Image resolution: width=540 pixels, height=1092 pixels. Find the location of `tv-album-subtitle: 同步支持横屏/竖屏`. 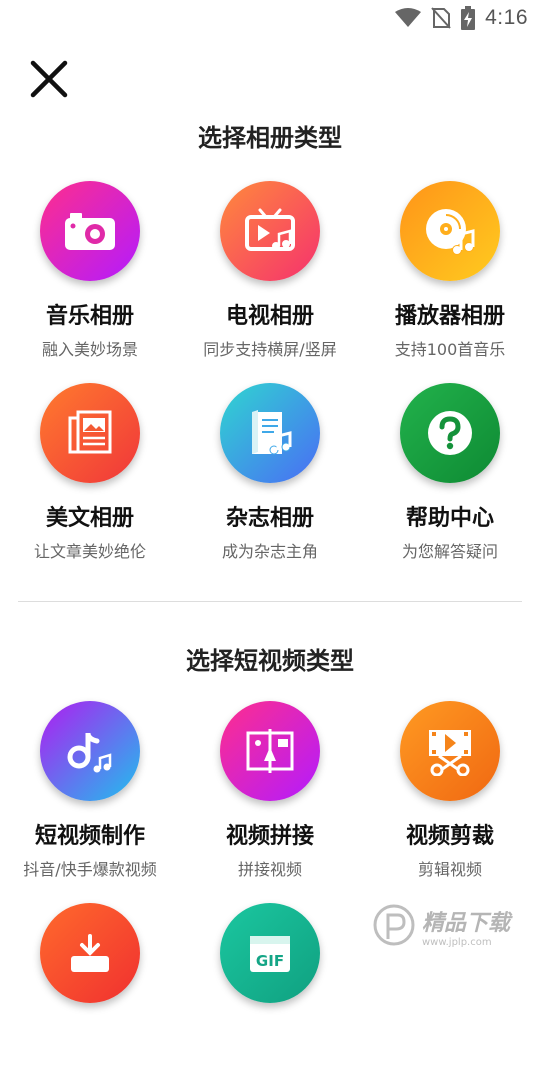

tv-album-subtitle: 同步支持横屏/竖屏 is located at coordinates (269, 348).